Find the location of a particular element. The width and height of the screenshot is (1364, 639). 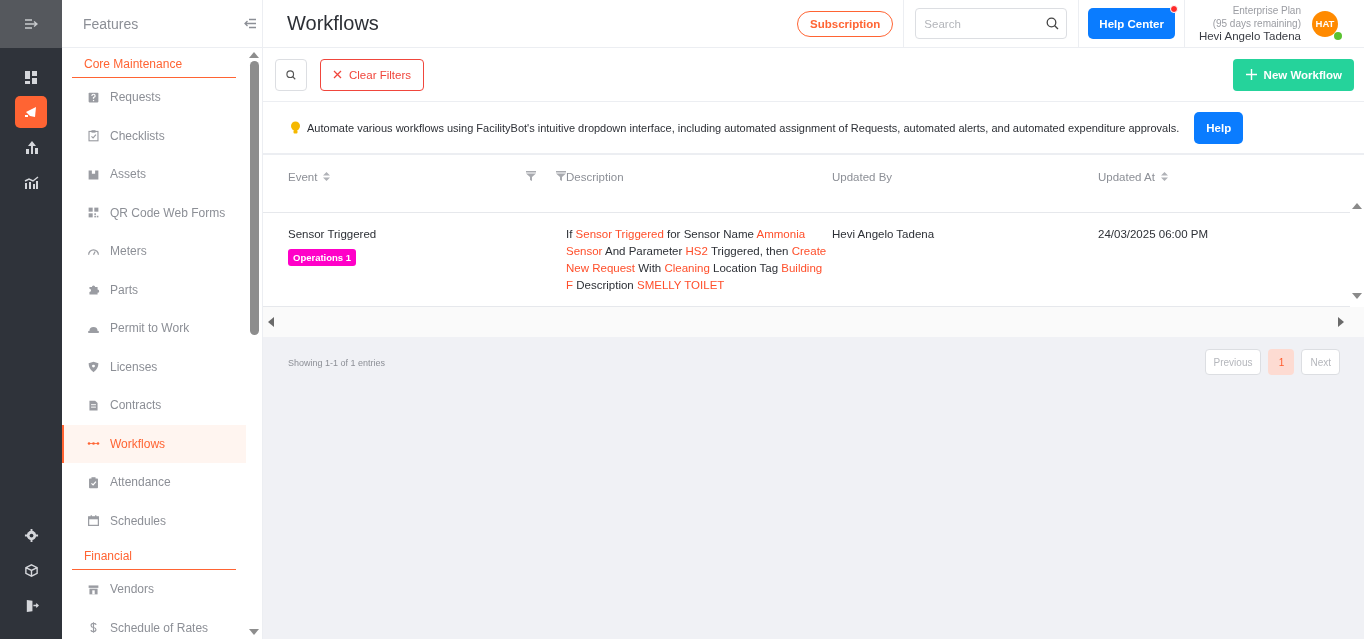

dollar-icon is located at coordinates (93, 628).